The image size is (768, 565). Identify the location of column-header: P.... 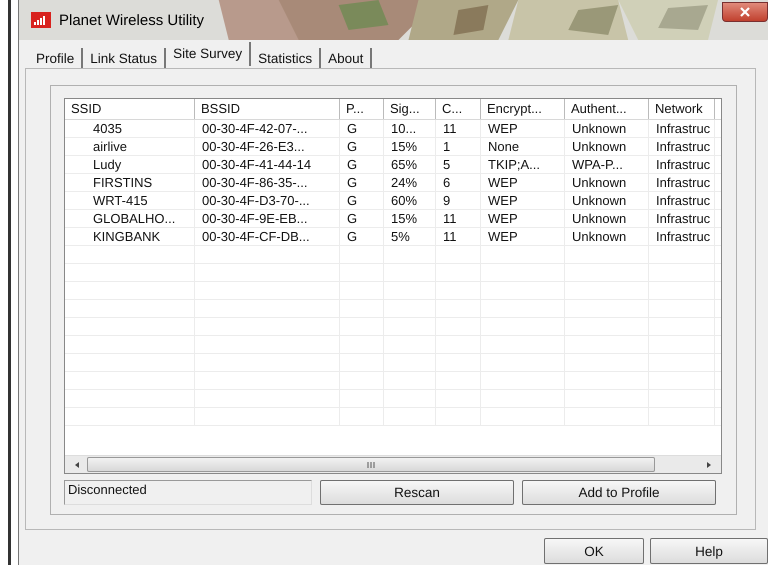
(362, 109).